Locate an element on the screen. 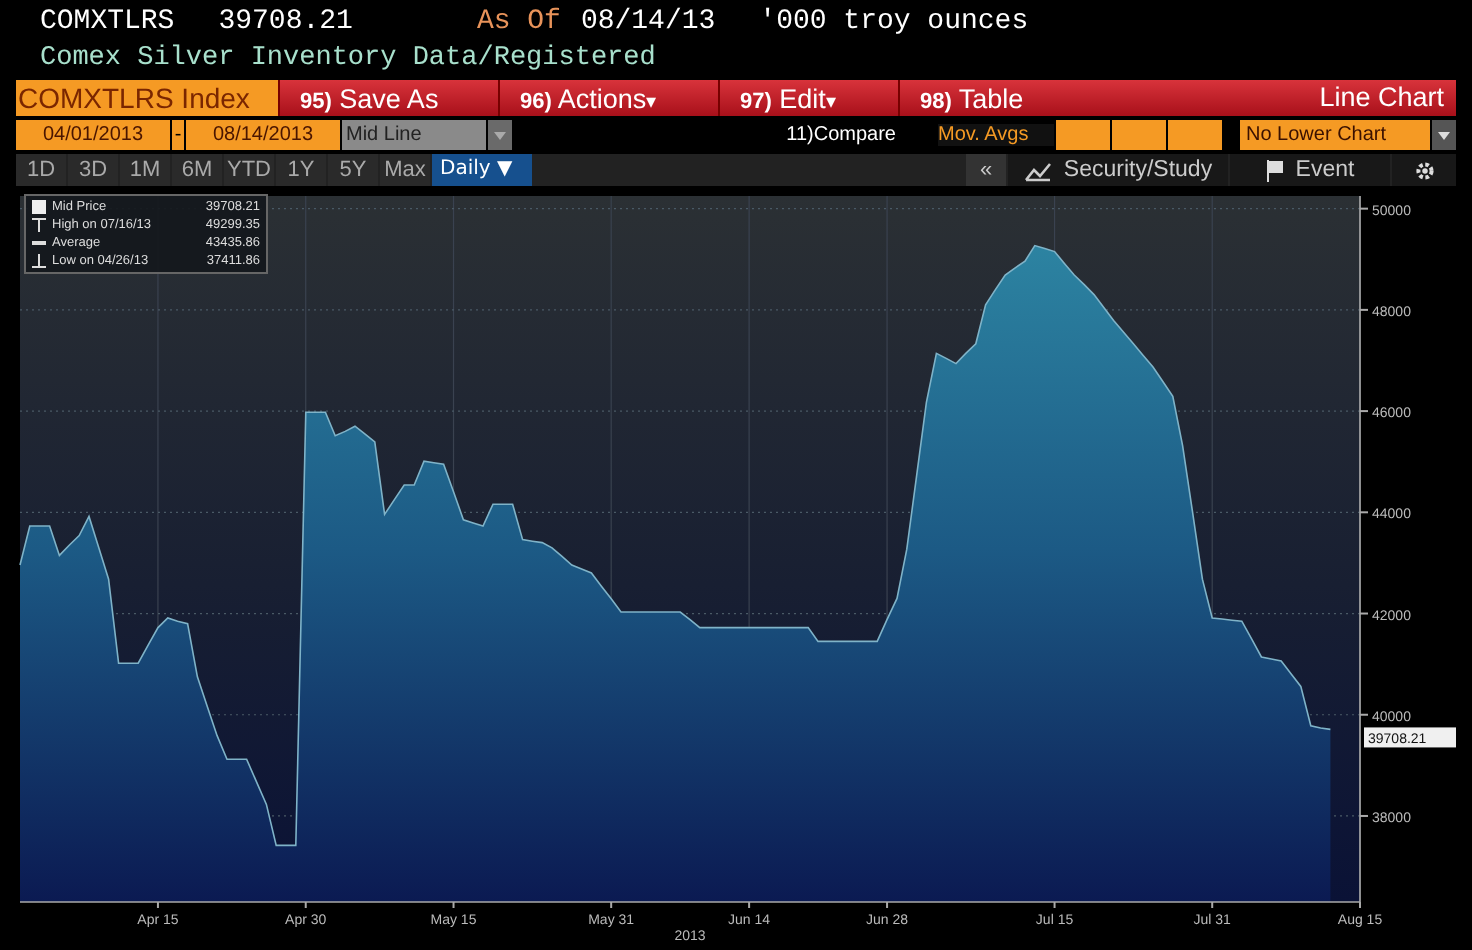  settings-button is located at coordinates (1424, 170).